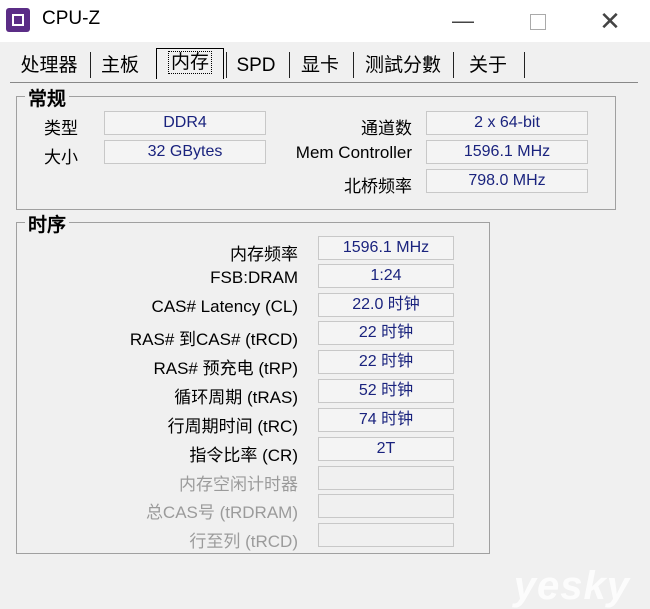 Image resolution: width=650 pixels, height=609 pixels. What do you see at coordinates (386, 535) in the screenshot?
I see `timing-value-row-to-column` at bounding box center [386, 535].